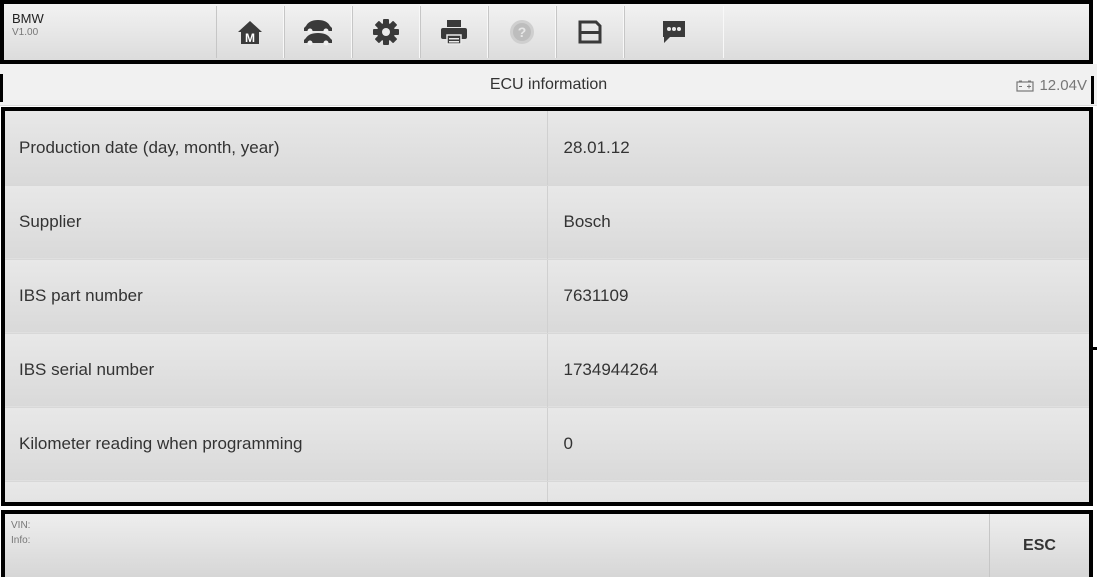 Image resolution: width=1097 pixels, height=577 pixels. I want to click on row-label: Production date (day, month, year), so click(276, 148).